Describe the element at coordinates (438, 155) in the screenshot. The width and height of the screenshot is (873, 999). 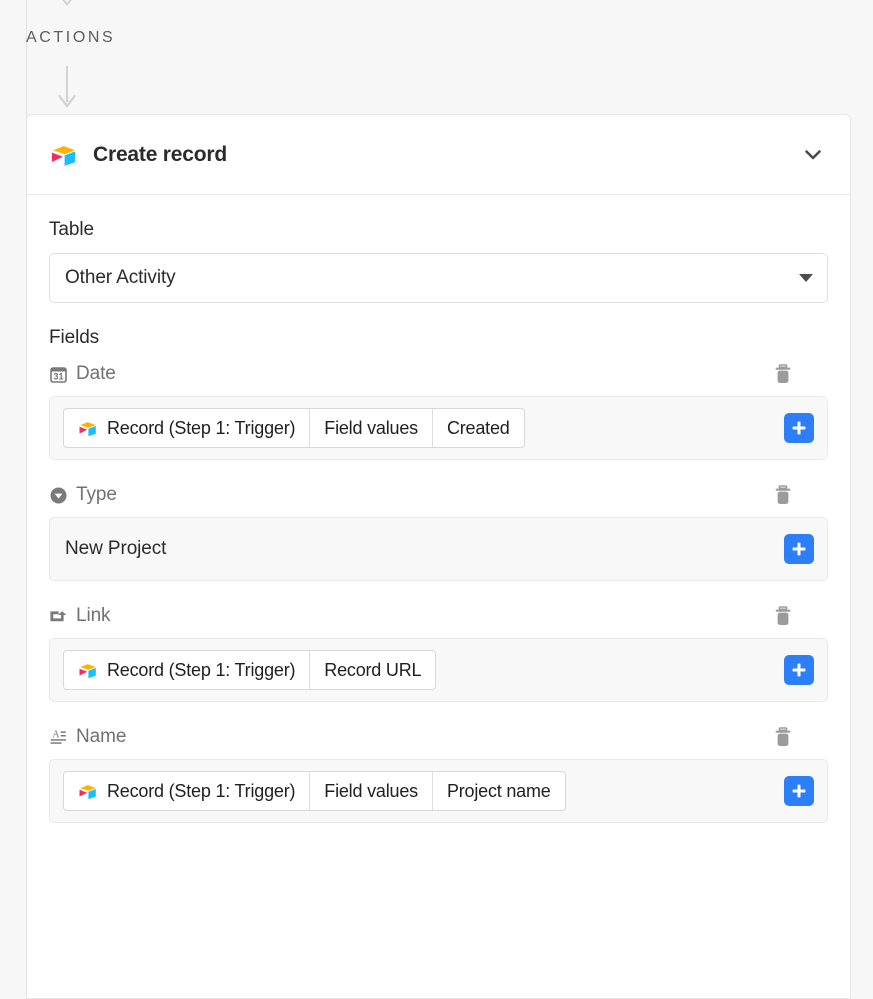
I see `action-card-header: Create record` at that location.